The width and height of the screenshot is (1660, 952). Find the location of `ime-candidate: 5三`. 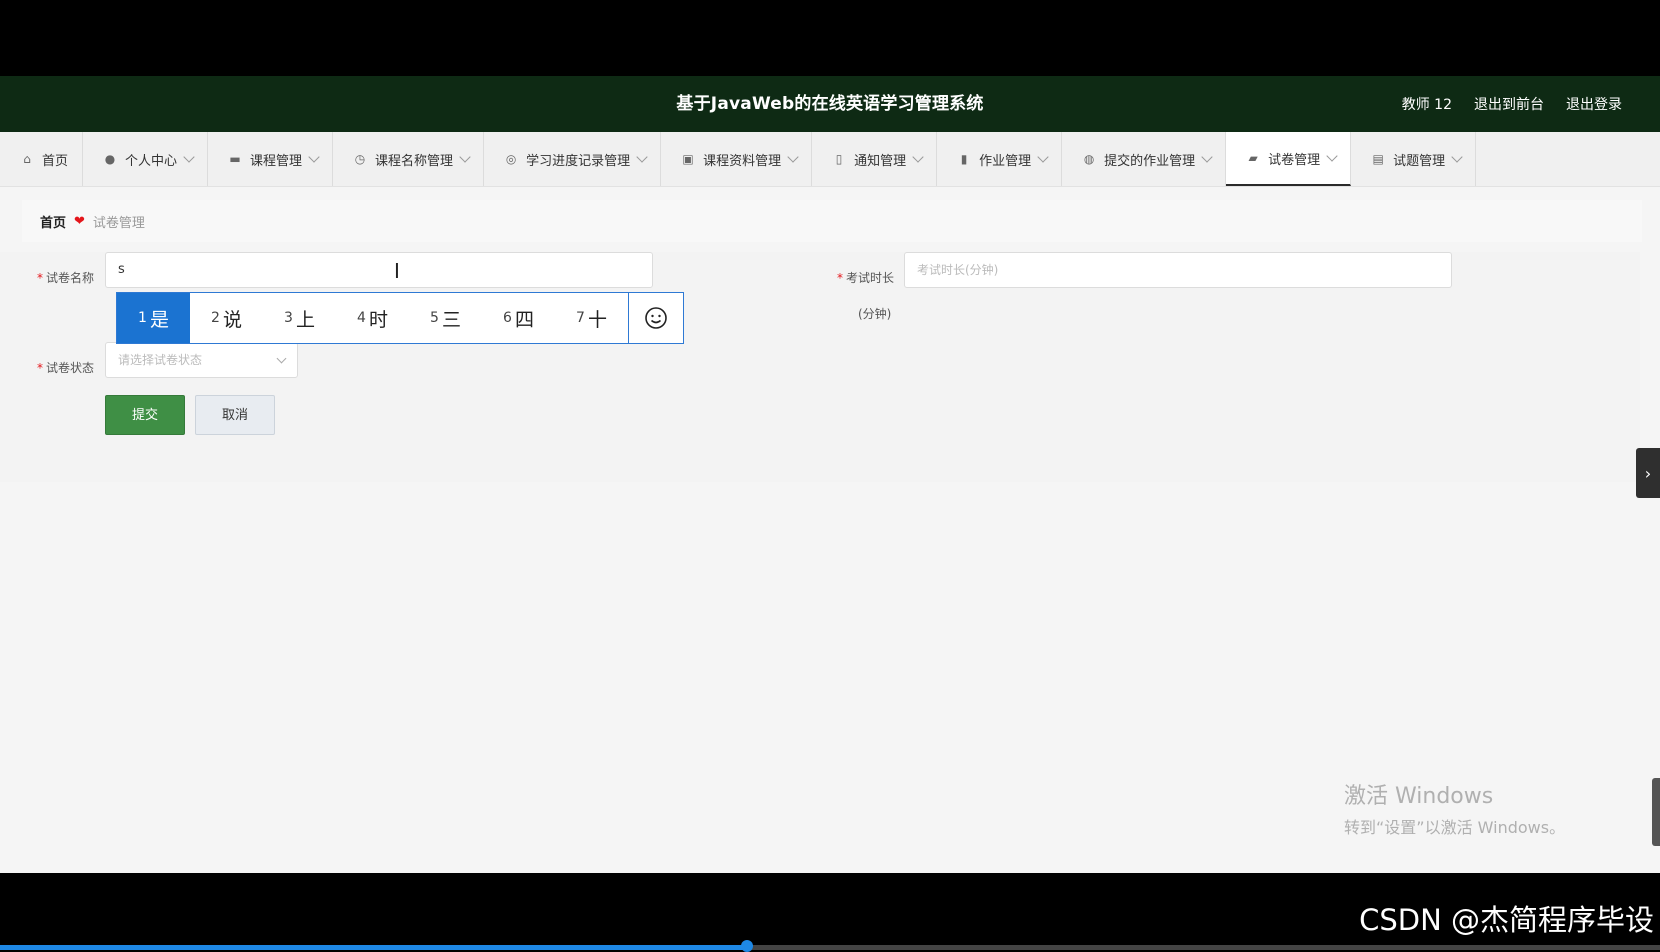

ime-candidate: 5三 is located at coordinates (445, 318).